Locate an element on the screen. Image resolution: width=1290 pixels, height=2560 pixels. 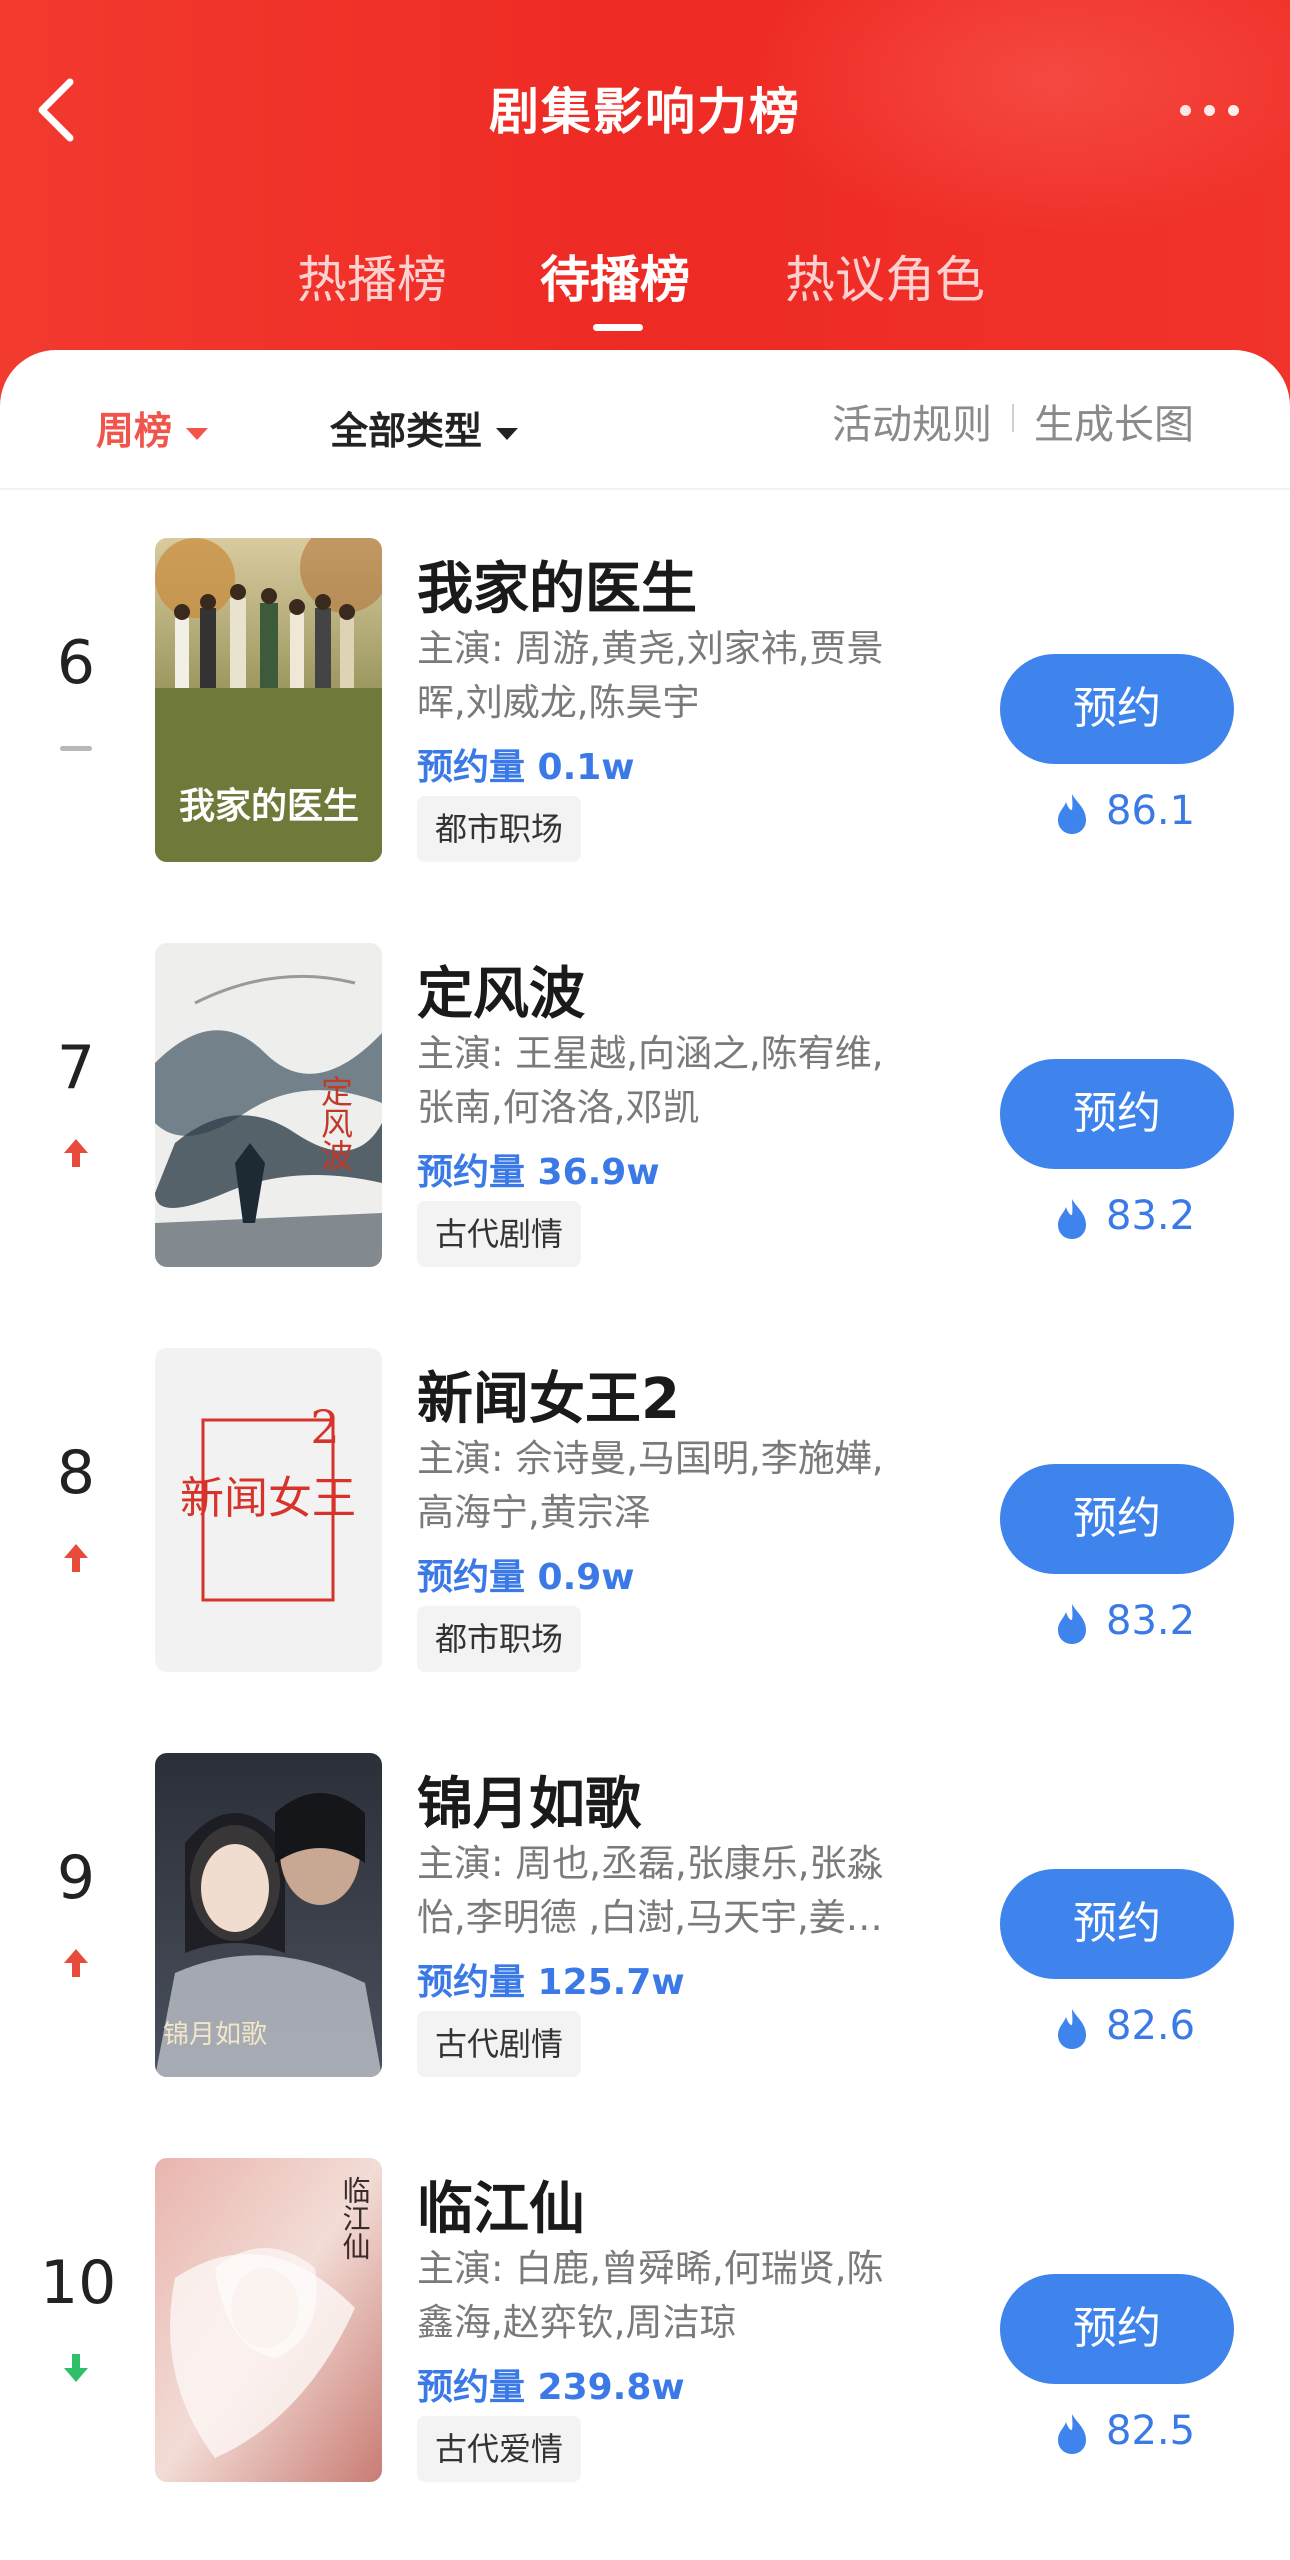
cast-list: 主演: 王星越,向涵之,陈宥维,张南,何洛洛,邓凯 is located at coordinates (650, 1080).